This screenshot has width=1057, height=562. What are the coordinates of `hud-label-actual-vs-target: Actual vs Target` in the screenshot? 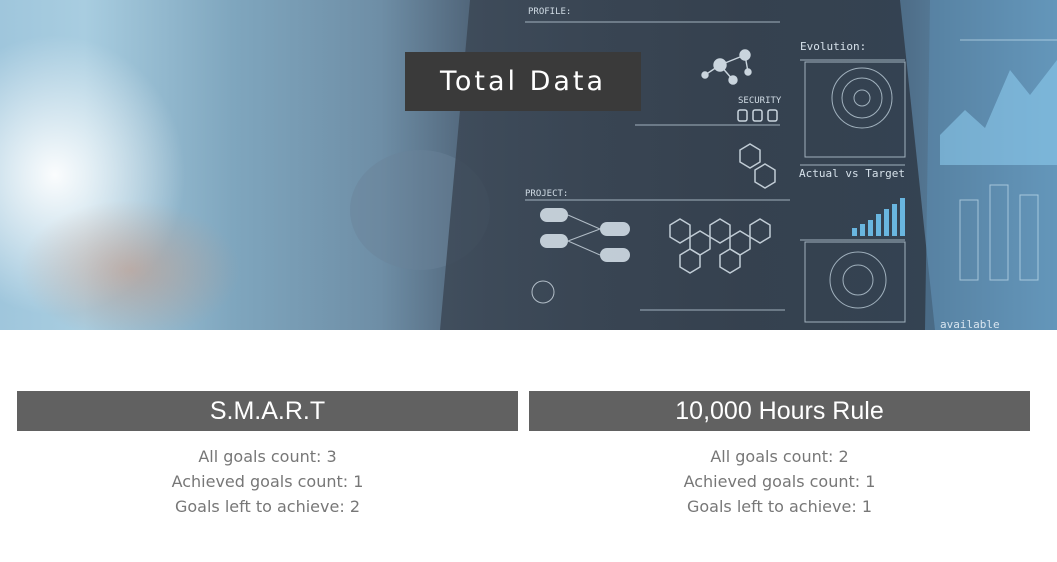 It's located at (852, 173).